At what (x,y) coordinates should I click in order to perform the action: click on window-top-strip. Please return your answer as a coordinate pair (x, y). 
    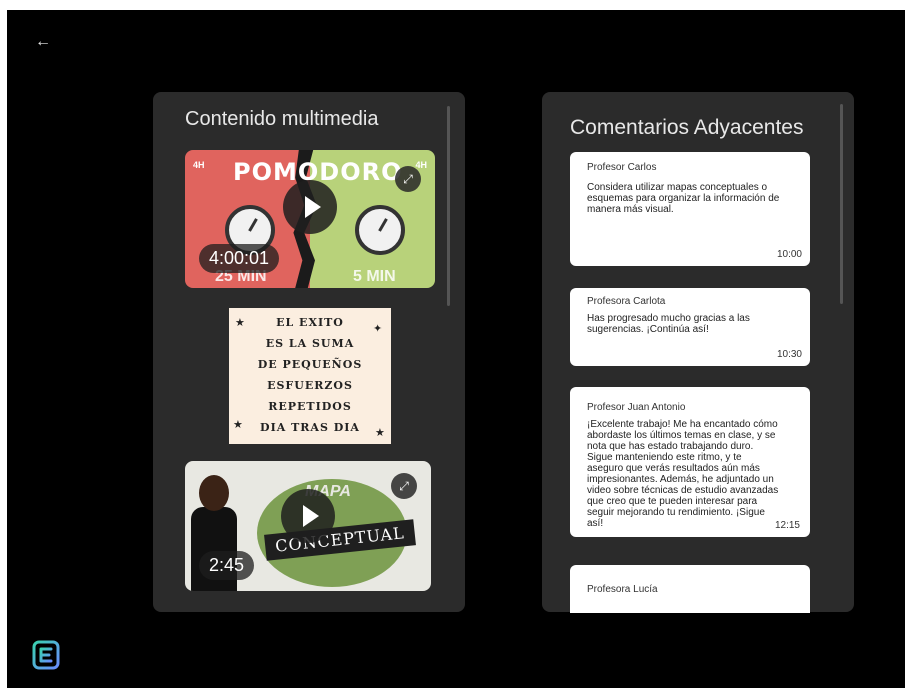
    Looking at the image, I should click on (452, 5).